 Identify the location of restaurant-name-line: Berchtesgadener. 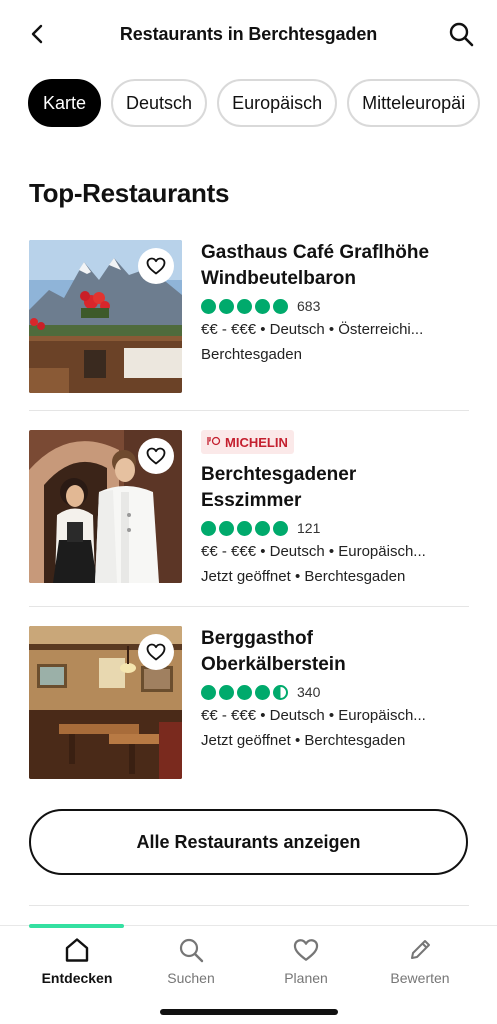
(279, 474).